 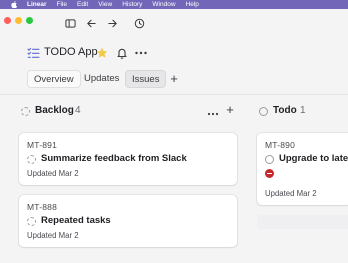 What do you see at coordinates (230, 109) in the screenshot?
I see `column-add-icon: +` at bounding box center [230, 109].